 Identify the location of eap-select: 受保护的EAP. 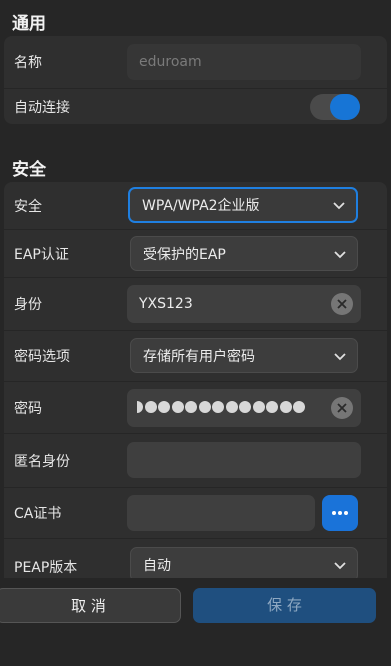
(244, 253).